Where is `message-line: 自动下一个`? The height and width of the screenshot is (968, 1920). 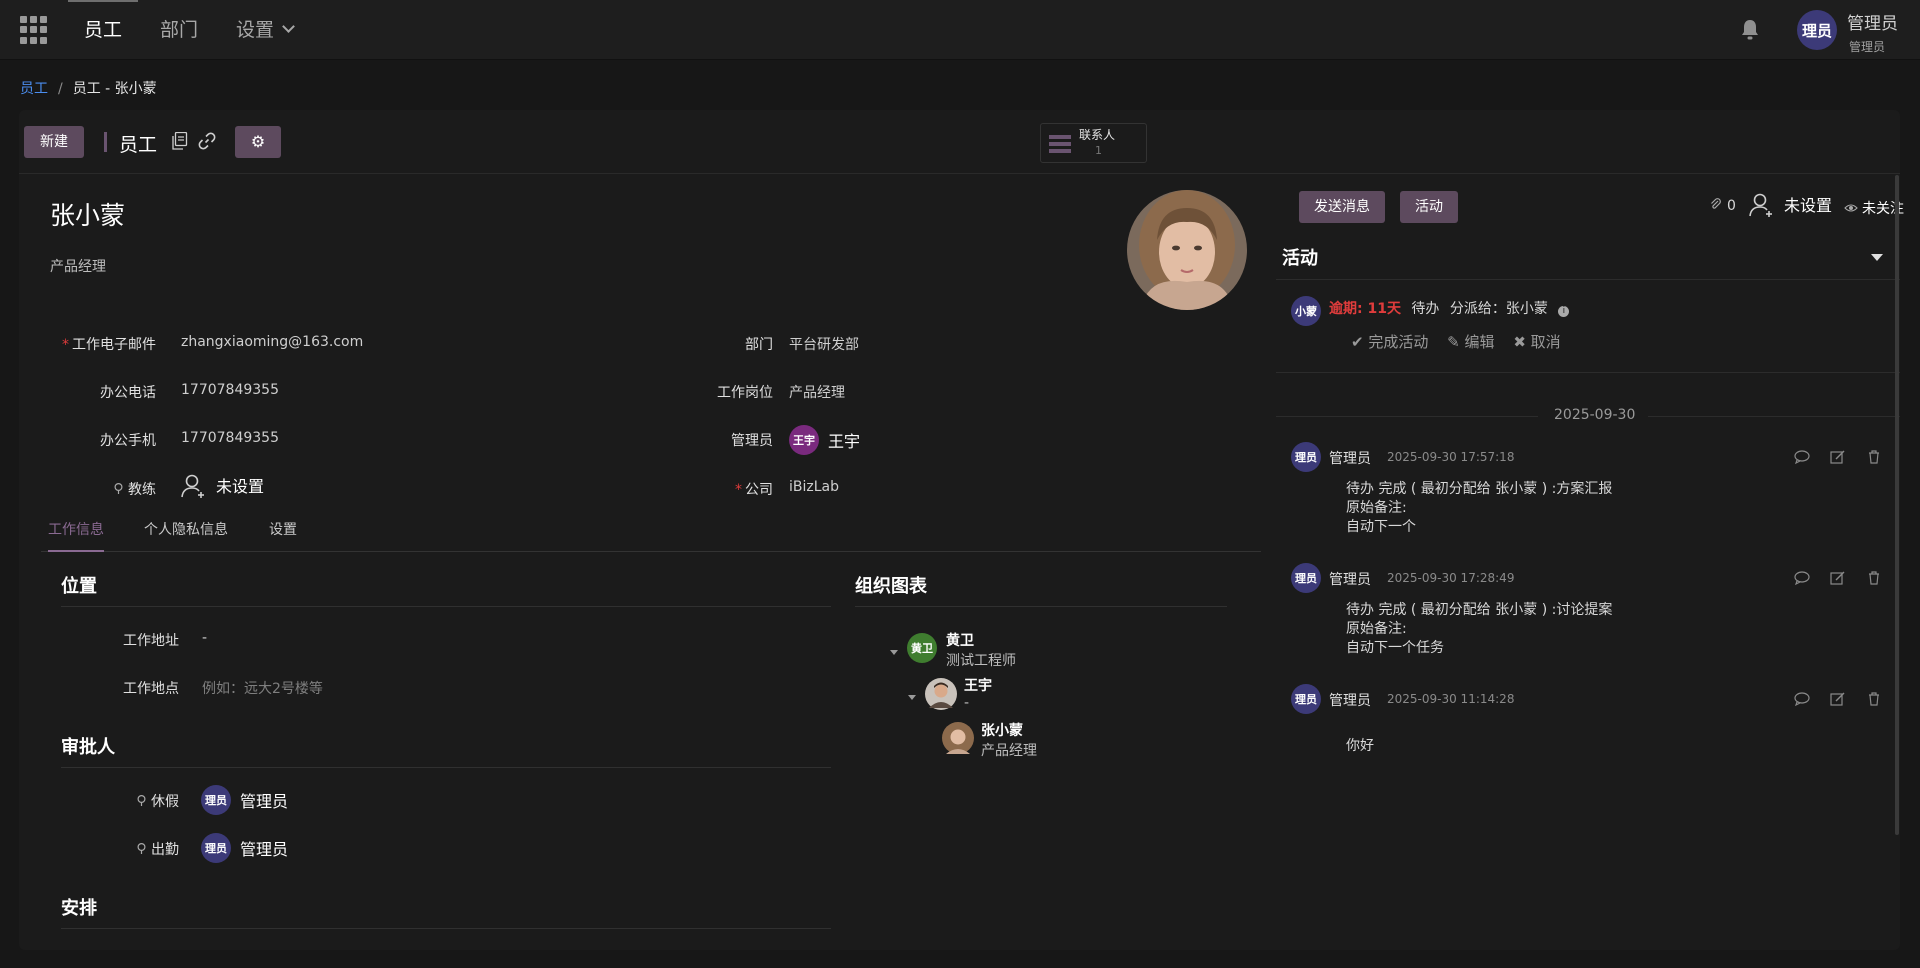
message-line: 自动下一个 is located at coordinates (1381, 527).